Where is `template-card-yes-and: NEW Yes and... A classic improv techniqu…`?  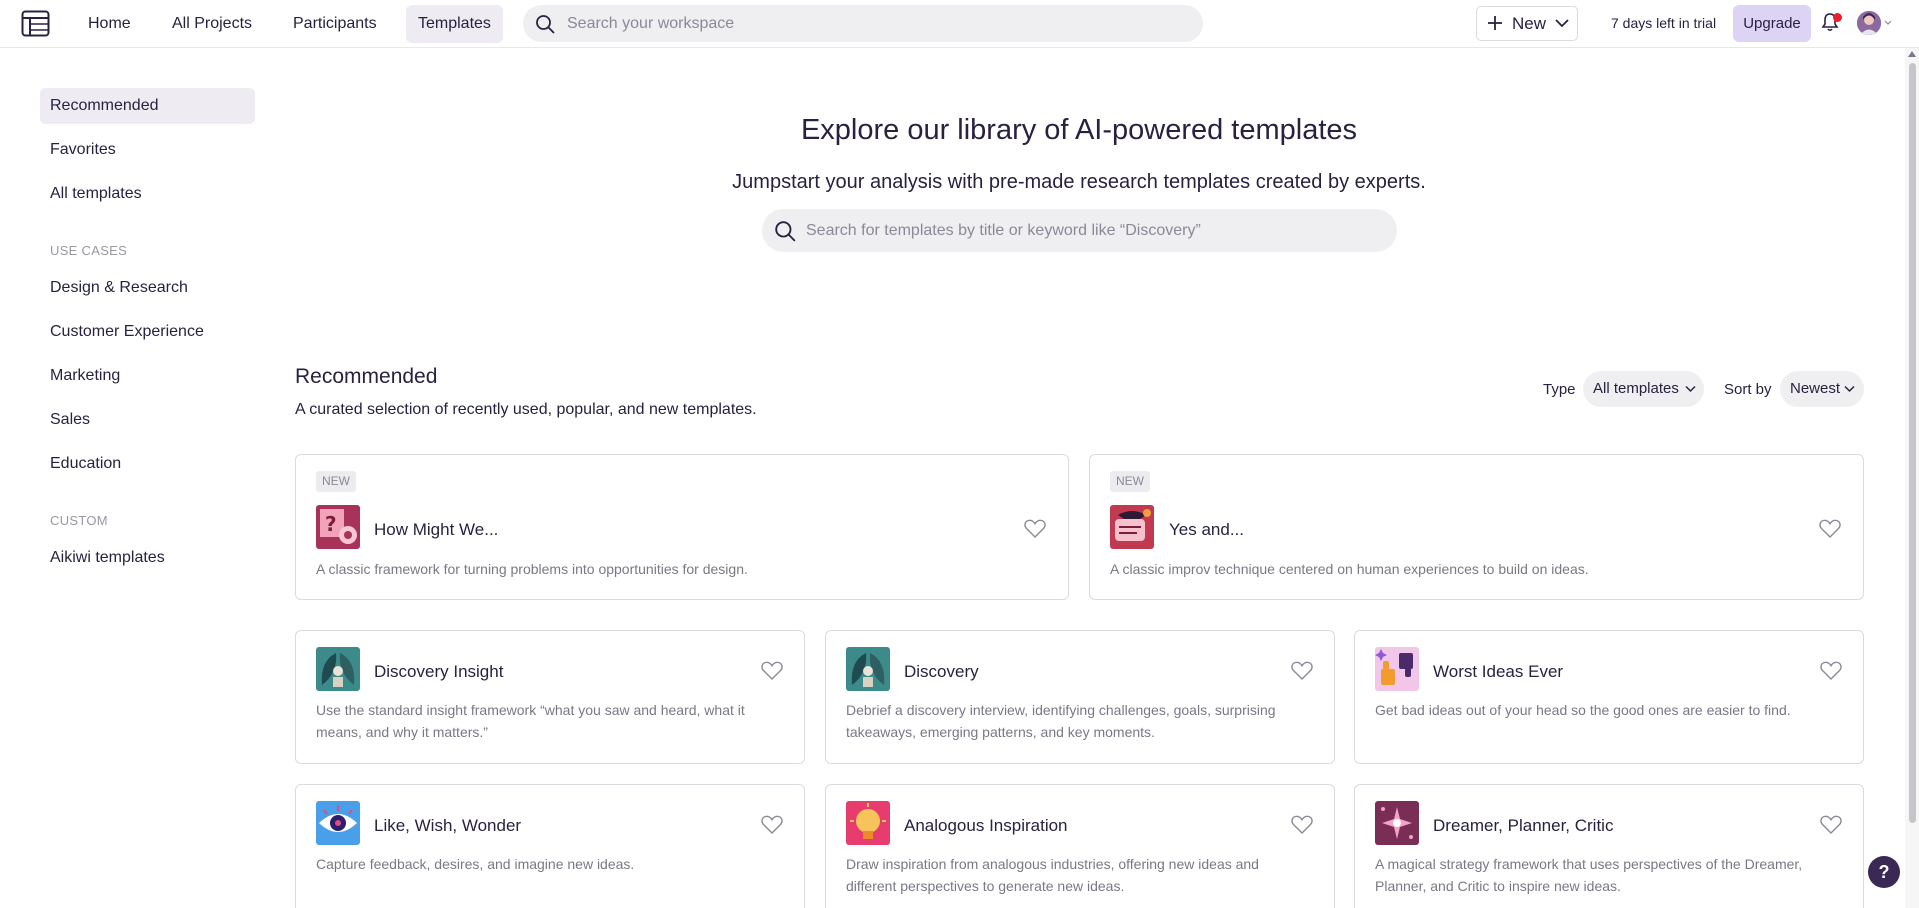 template-card-yes-and: NEW Yes and... A classic improv techniqu… is located at coordinates (1476, 527).